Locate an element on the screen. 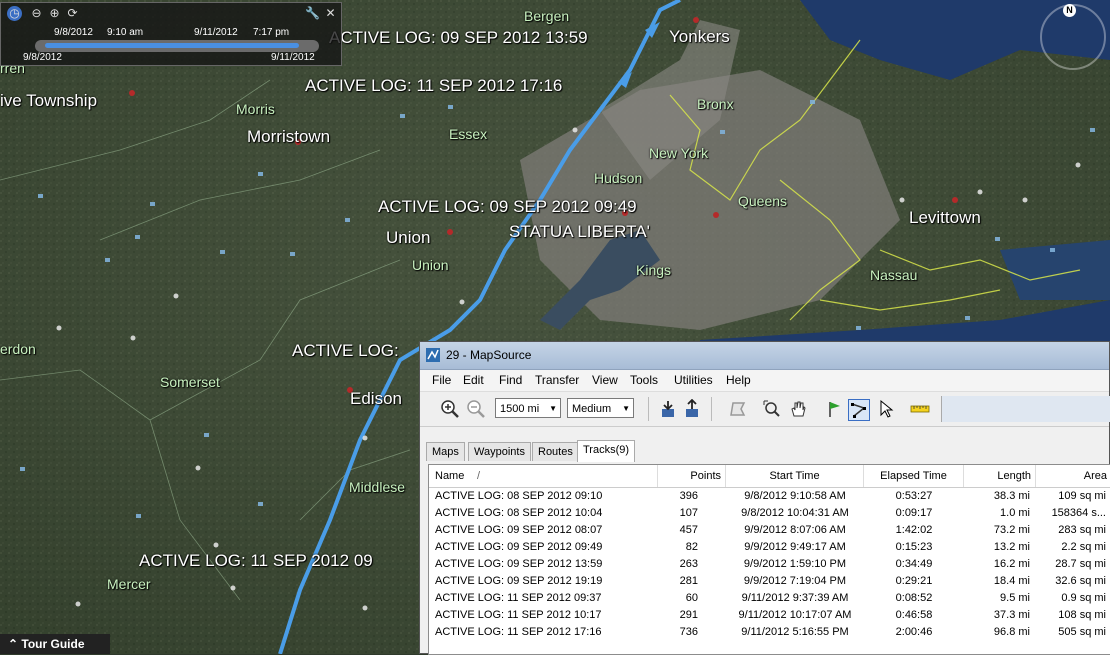 The image size is (1110, 655). cell-start-time: 9/11/2012 10:17:07 AM is located at coordinates (795, 615).